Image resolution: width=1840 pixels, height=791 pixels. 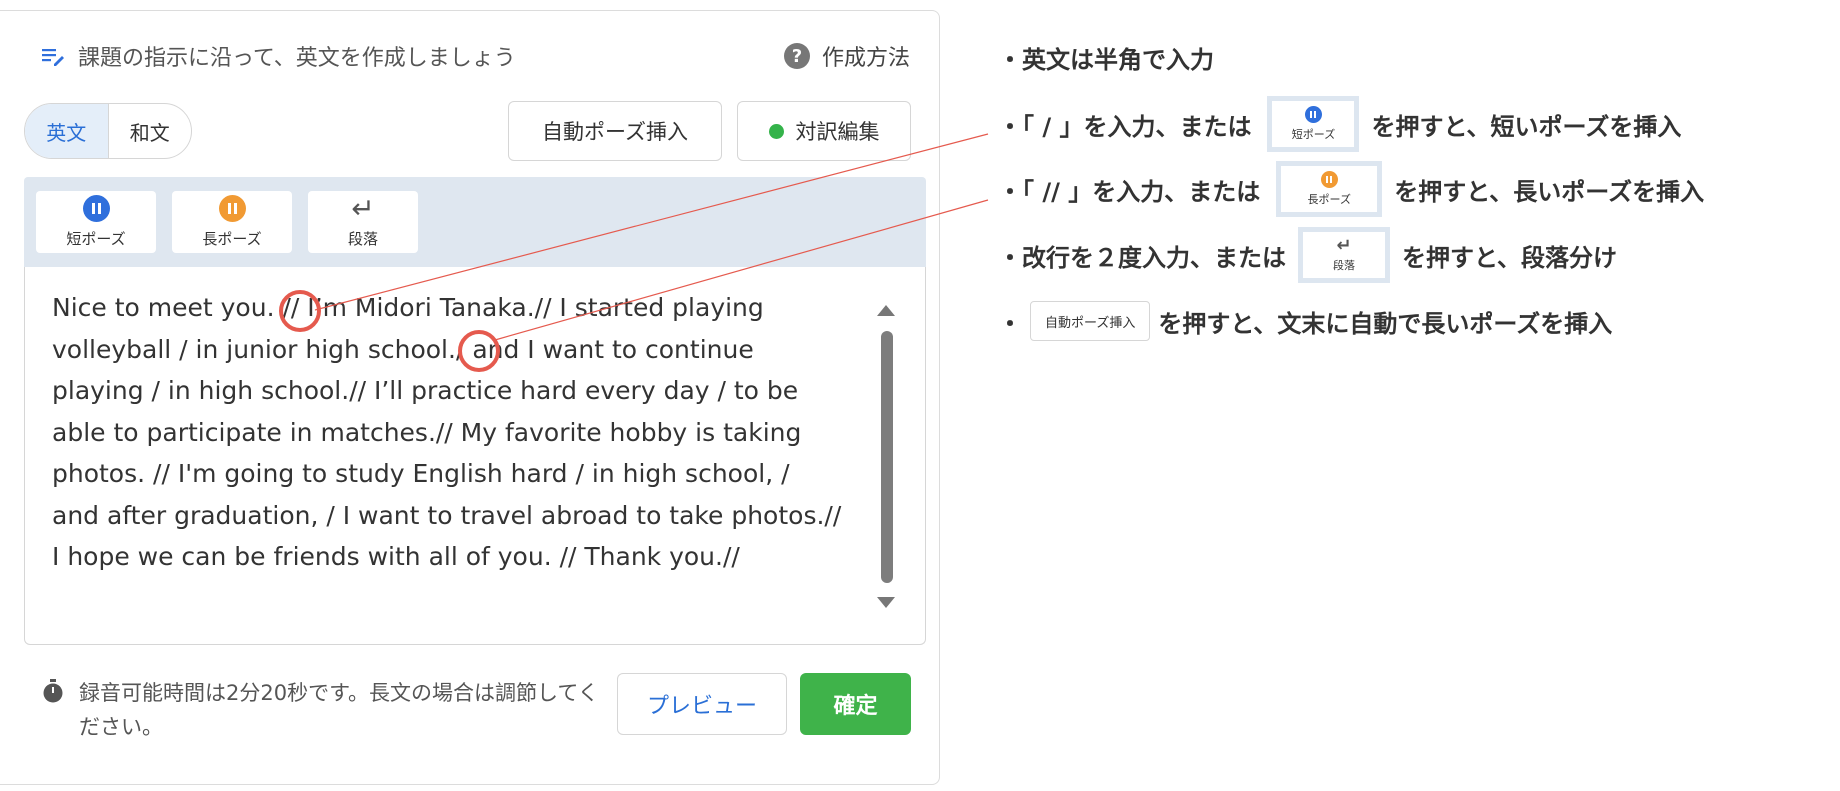 What do you see at coordinates (1010, 323) in the screenshot?
I see `instruction-text: ・` at bounding box center [1010, 323].